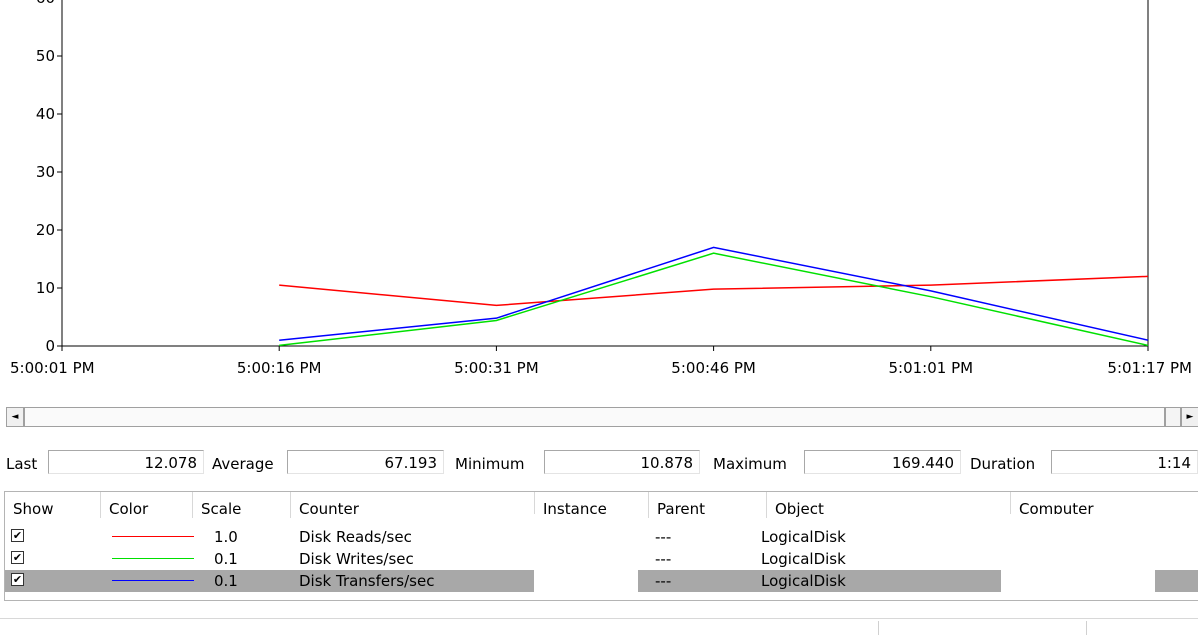 This screenshot has width=1198, height=635. I want to click on counter-cell: Disk Writes/sec, so click(356, 559).